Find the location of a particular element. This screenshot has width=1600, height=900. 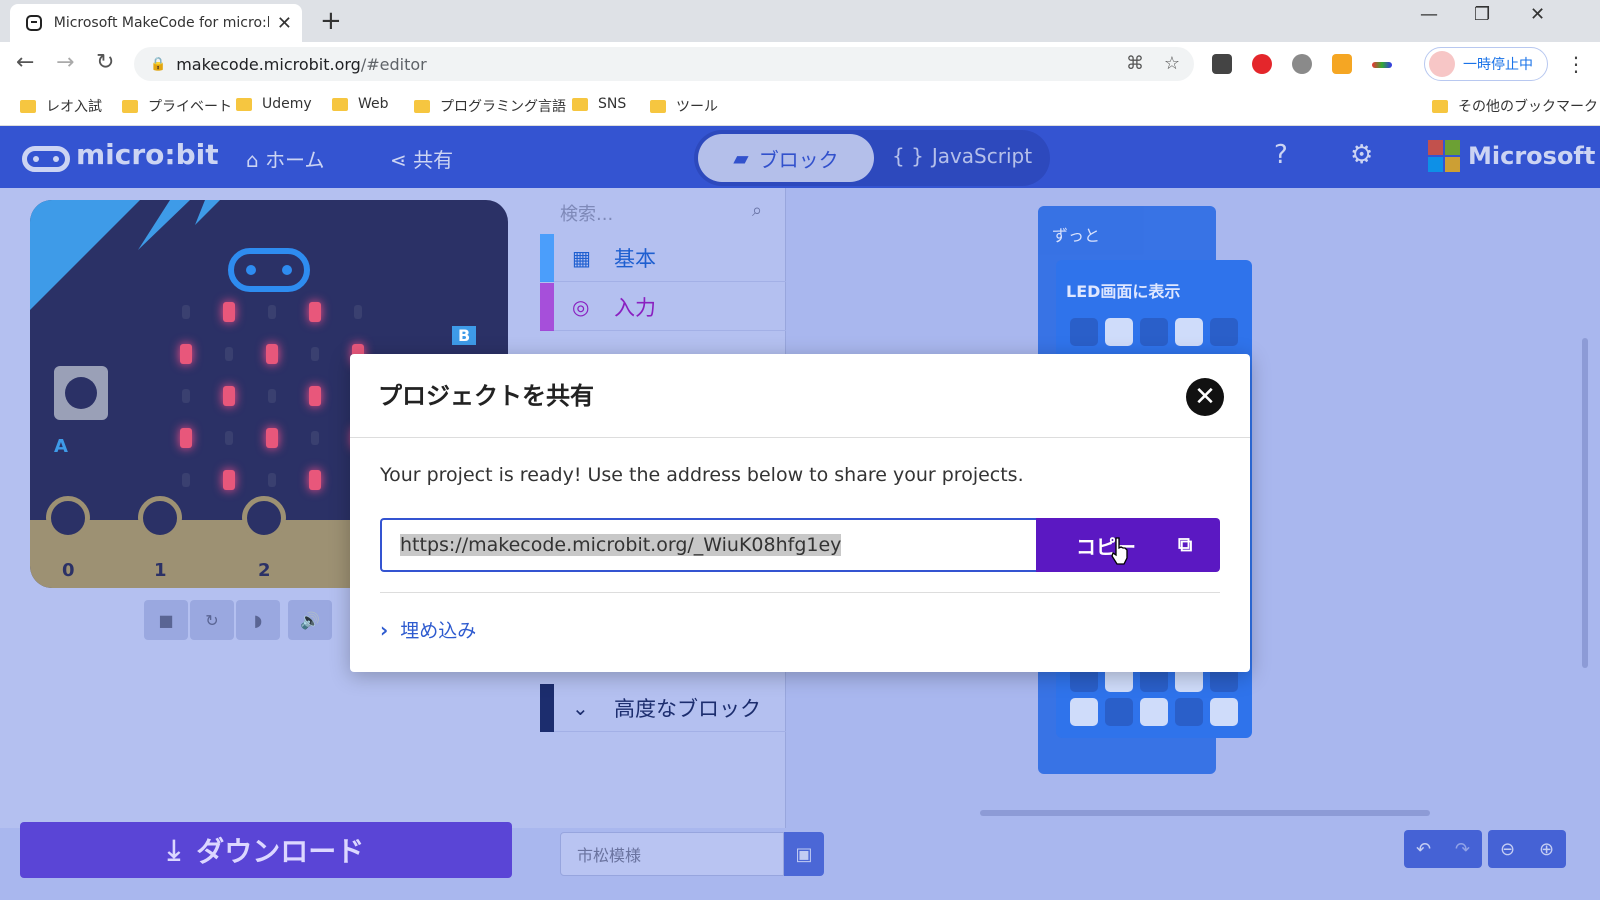

bookmark-folder: Web is located at coordinates (360, 104).